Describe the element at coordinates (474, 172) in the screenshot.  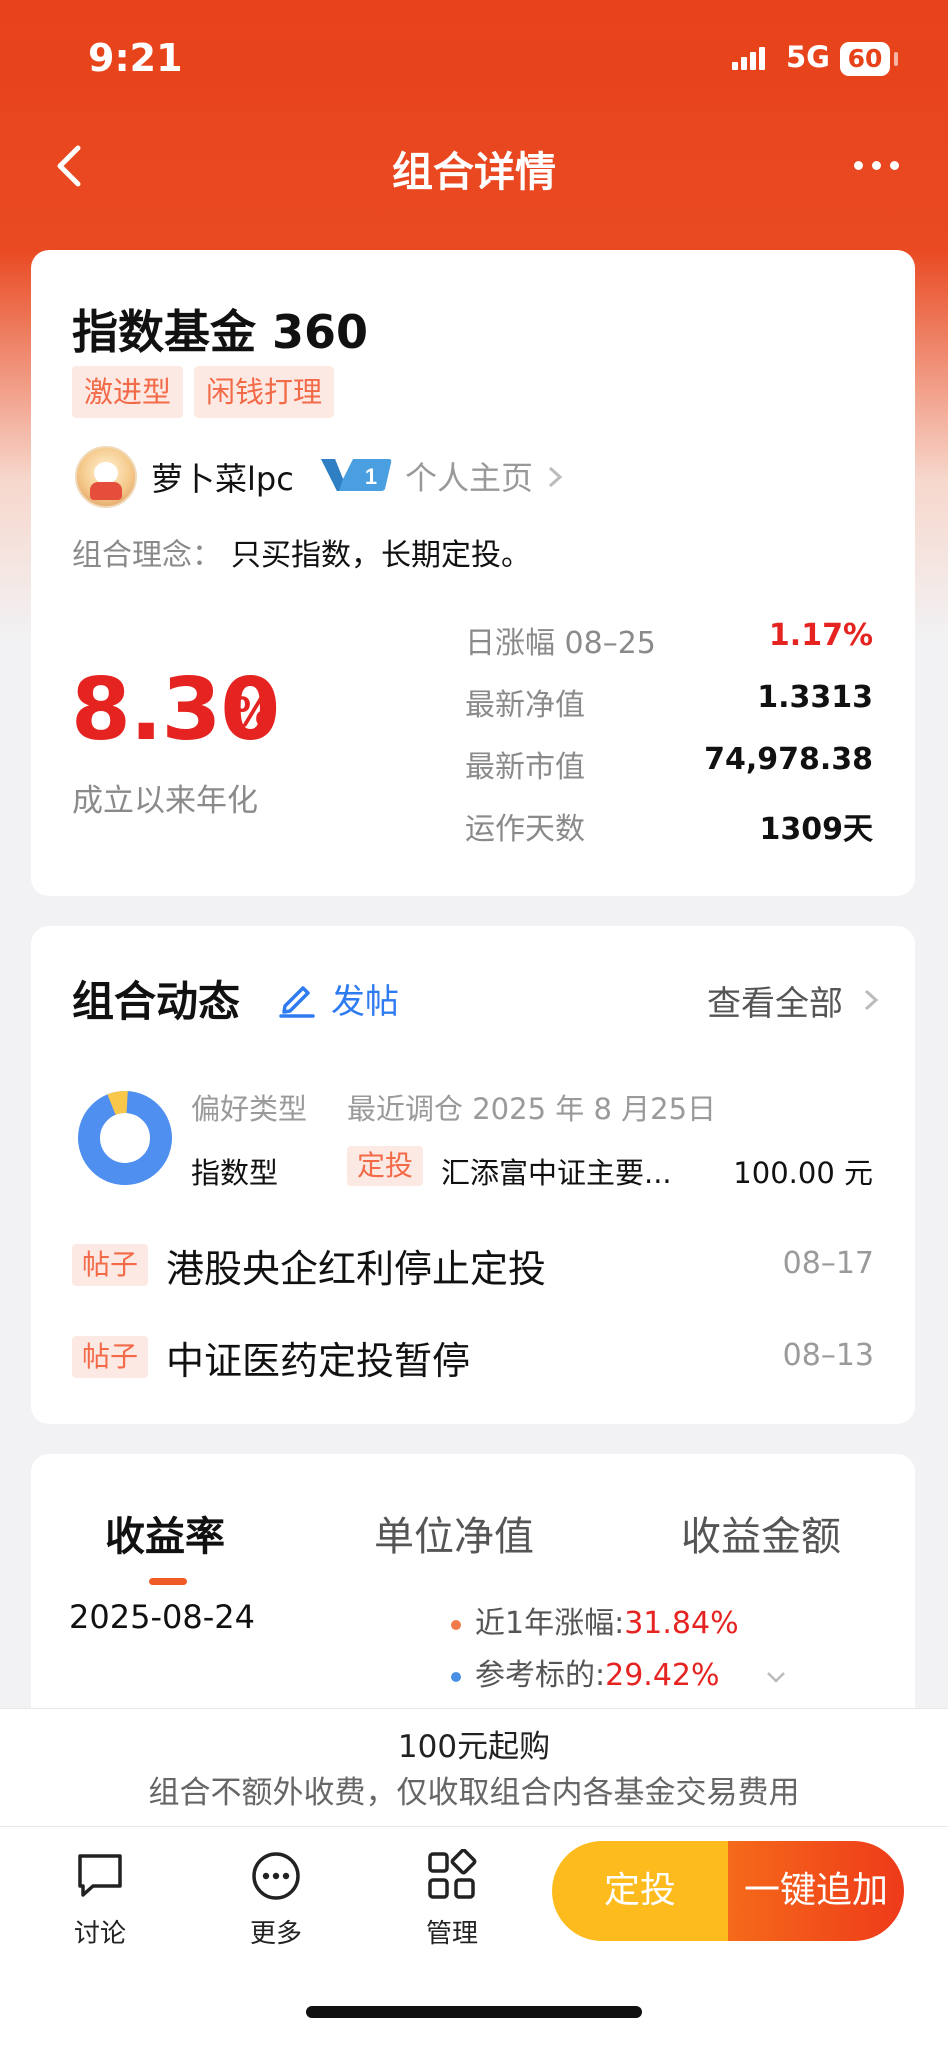
I see `page-title: 组合详情` at that location.